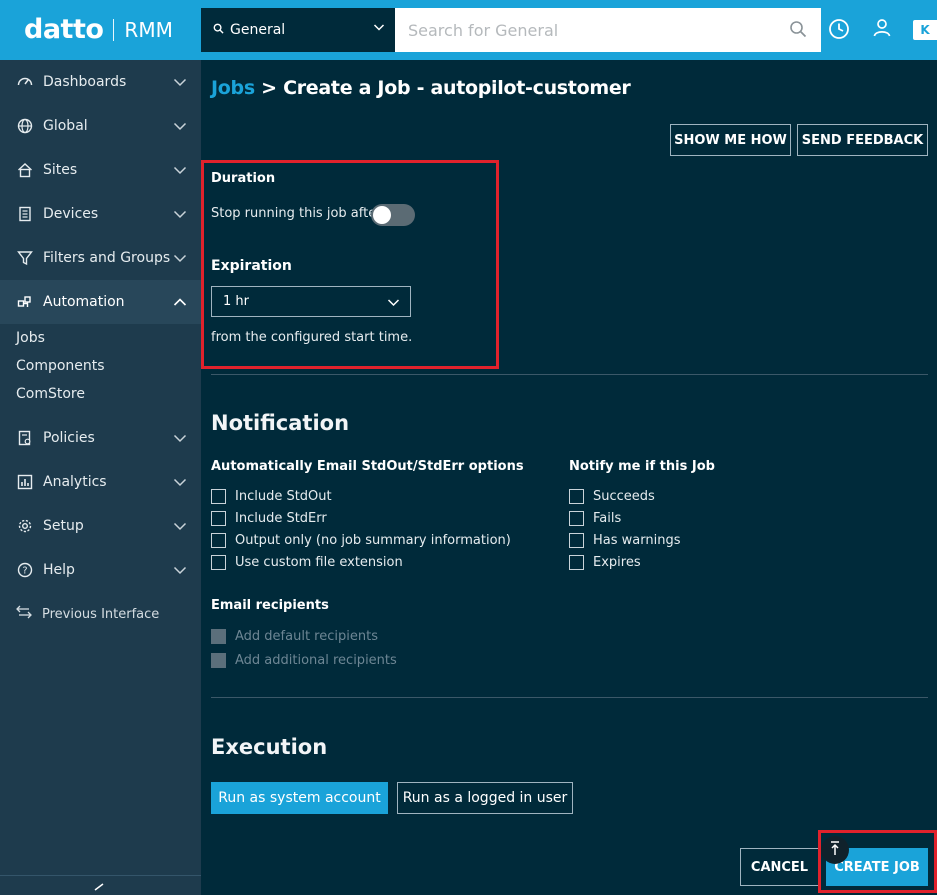  Describe the element at coordinates (839, 31) in the screenshot. I see `history-clock-icon` at that location.